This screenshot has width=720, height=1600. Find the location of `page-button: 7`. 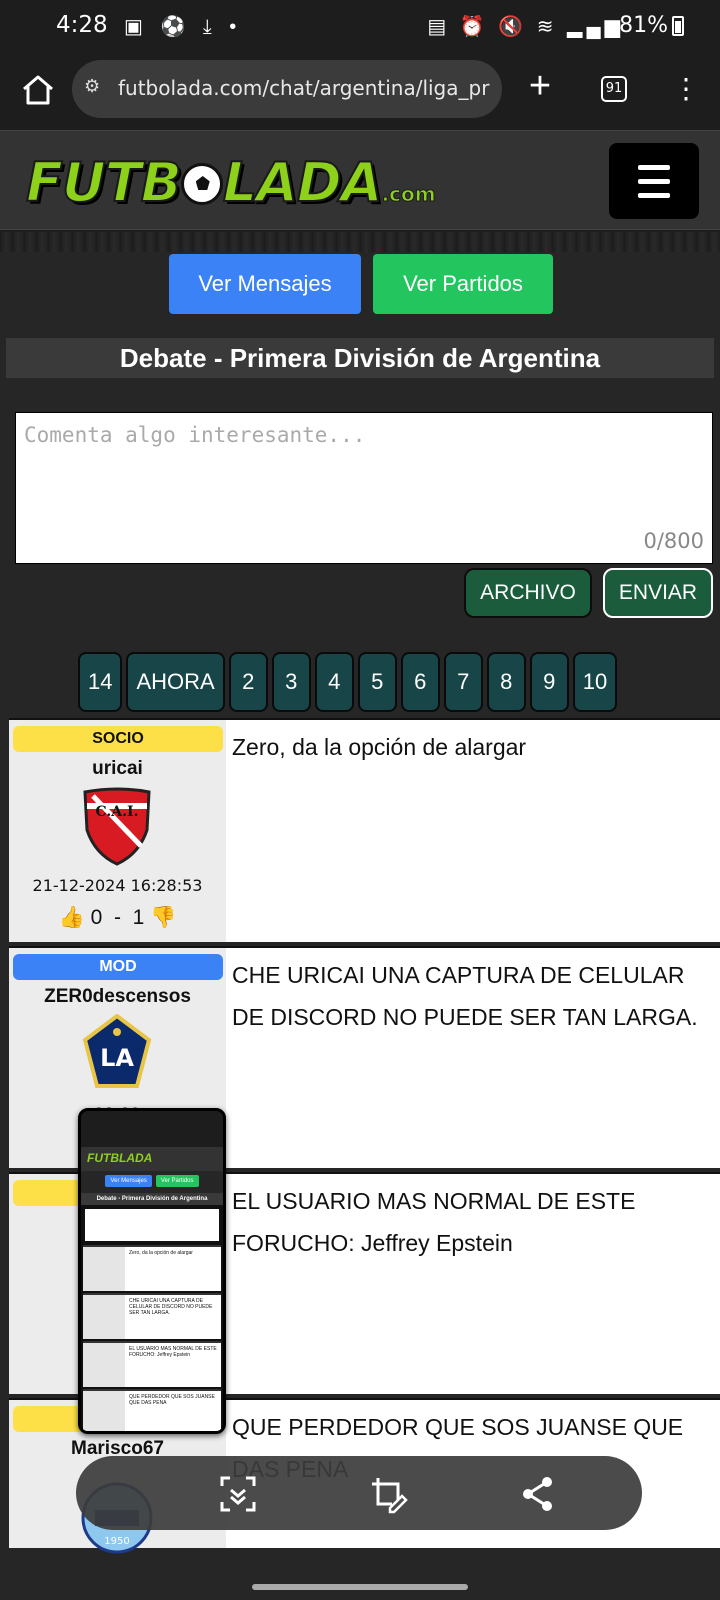

page-button: 7 is located at coordinates (463, 682).